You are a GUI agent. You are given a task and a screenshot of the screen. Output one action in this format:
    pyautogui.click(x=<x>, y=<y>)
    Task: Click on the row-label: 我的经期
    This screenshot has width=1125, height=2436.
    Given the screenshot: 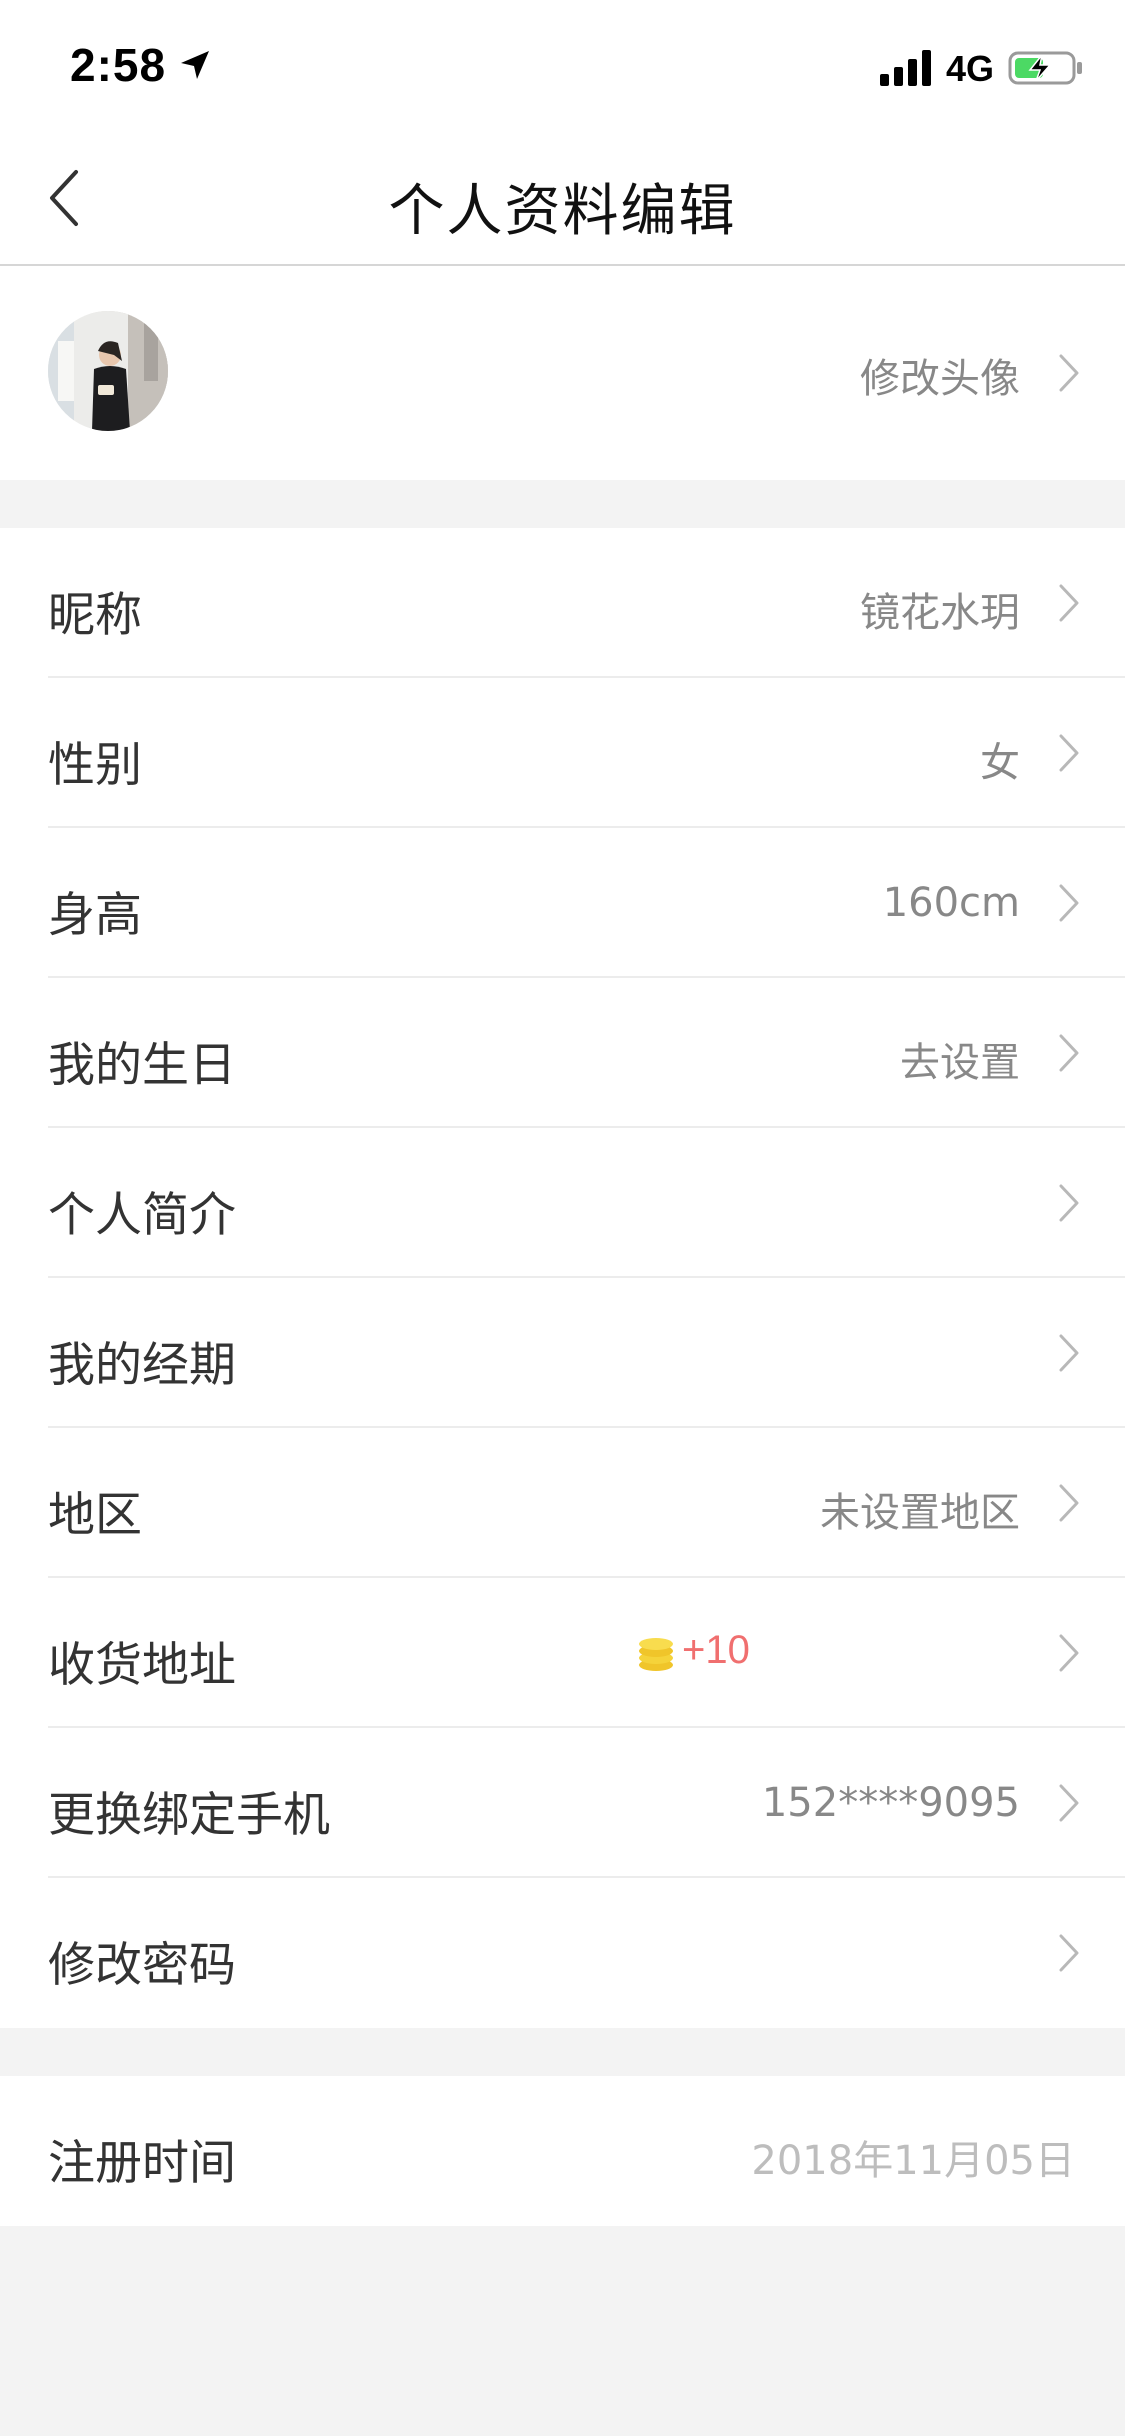 What is the action you would take?
    pyautogui.click(x=142, y=1365)
    